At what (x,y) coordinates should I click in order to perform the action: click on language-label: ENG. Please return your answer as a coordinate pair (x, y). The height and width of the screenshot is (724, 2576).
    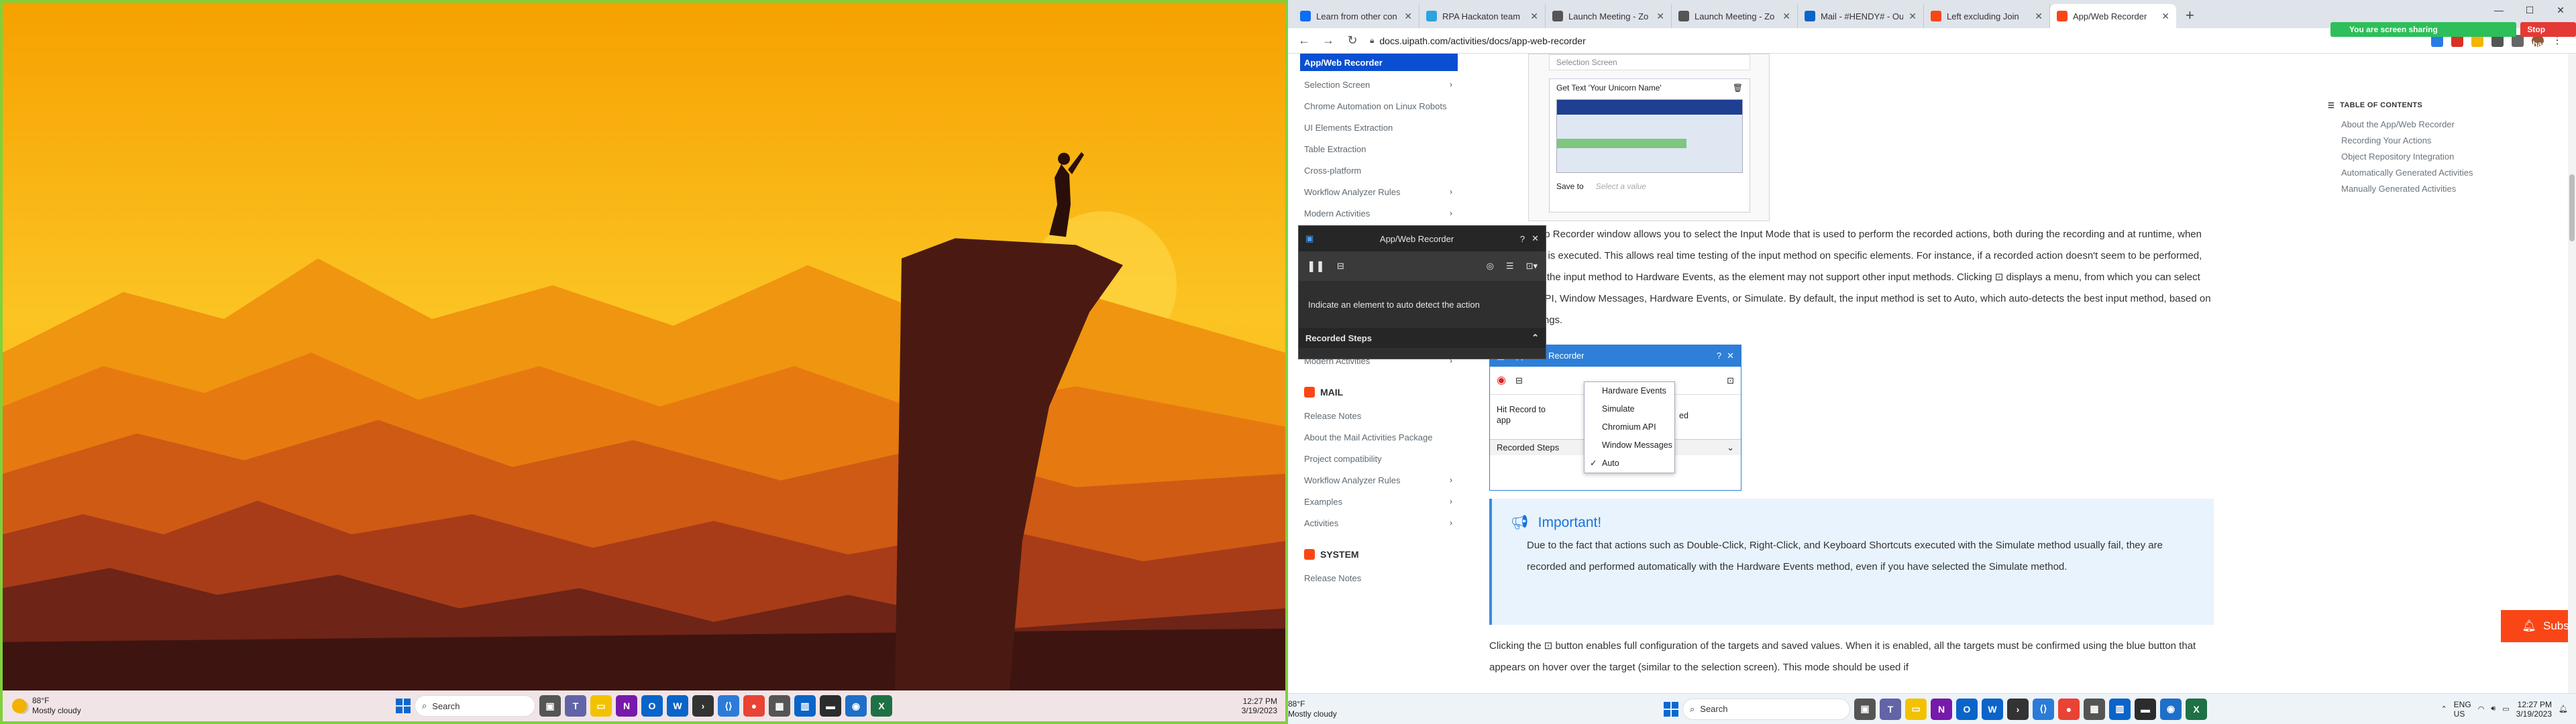
    Looking at the image, I should click on (2462, 704).